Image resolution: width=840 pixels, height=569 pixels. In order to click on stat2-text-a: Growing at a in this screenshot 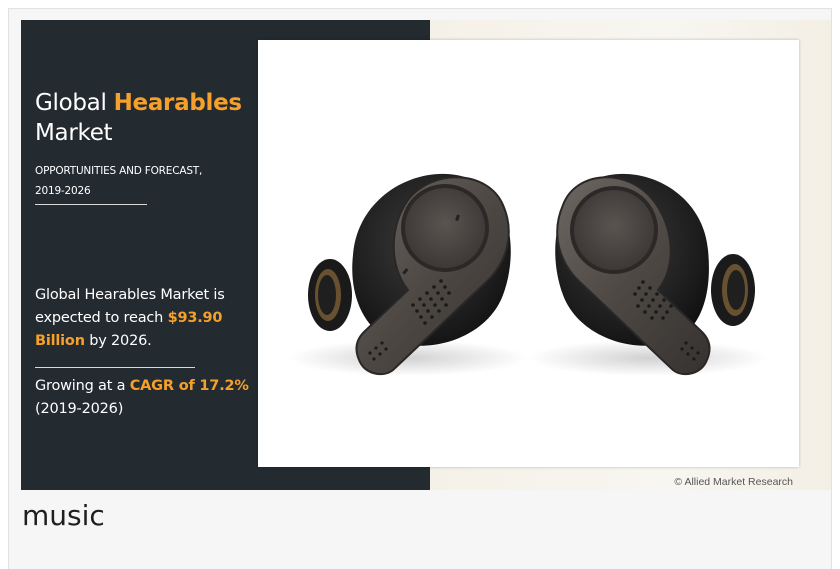, I will do `click(82, 386)`.